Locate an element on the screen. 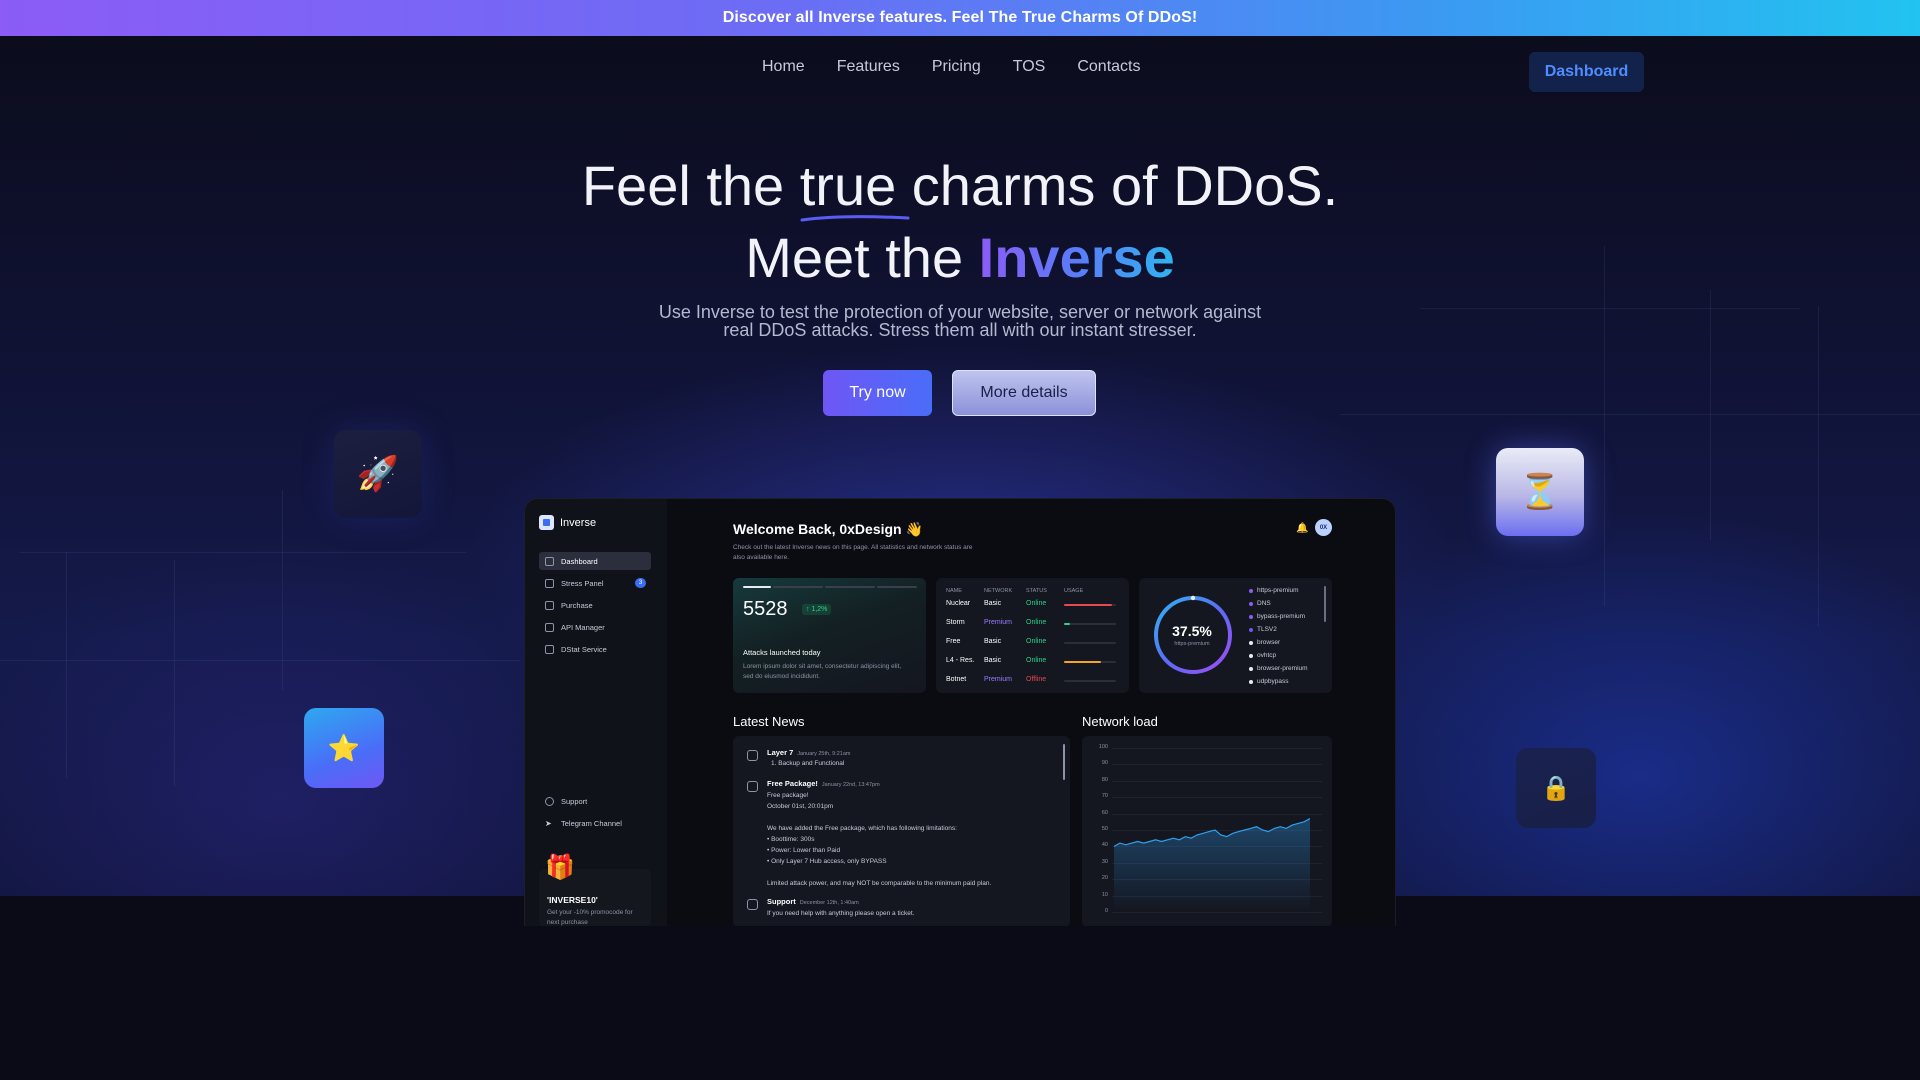 This screenshot has height=1080, width=1920. legend-label: TLSV2 is located at coordinates (1267, 629).